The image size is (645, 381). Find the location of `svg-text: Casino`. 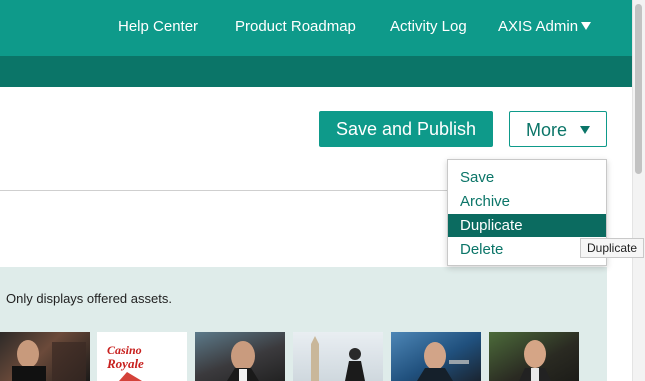

svg-text: Casino is located at coordinates (124, 350).